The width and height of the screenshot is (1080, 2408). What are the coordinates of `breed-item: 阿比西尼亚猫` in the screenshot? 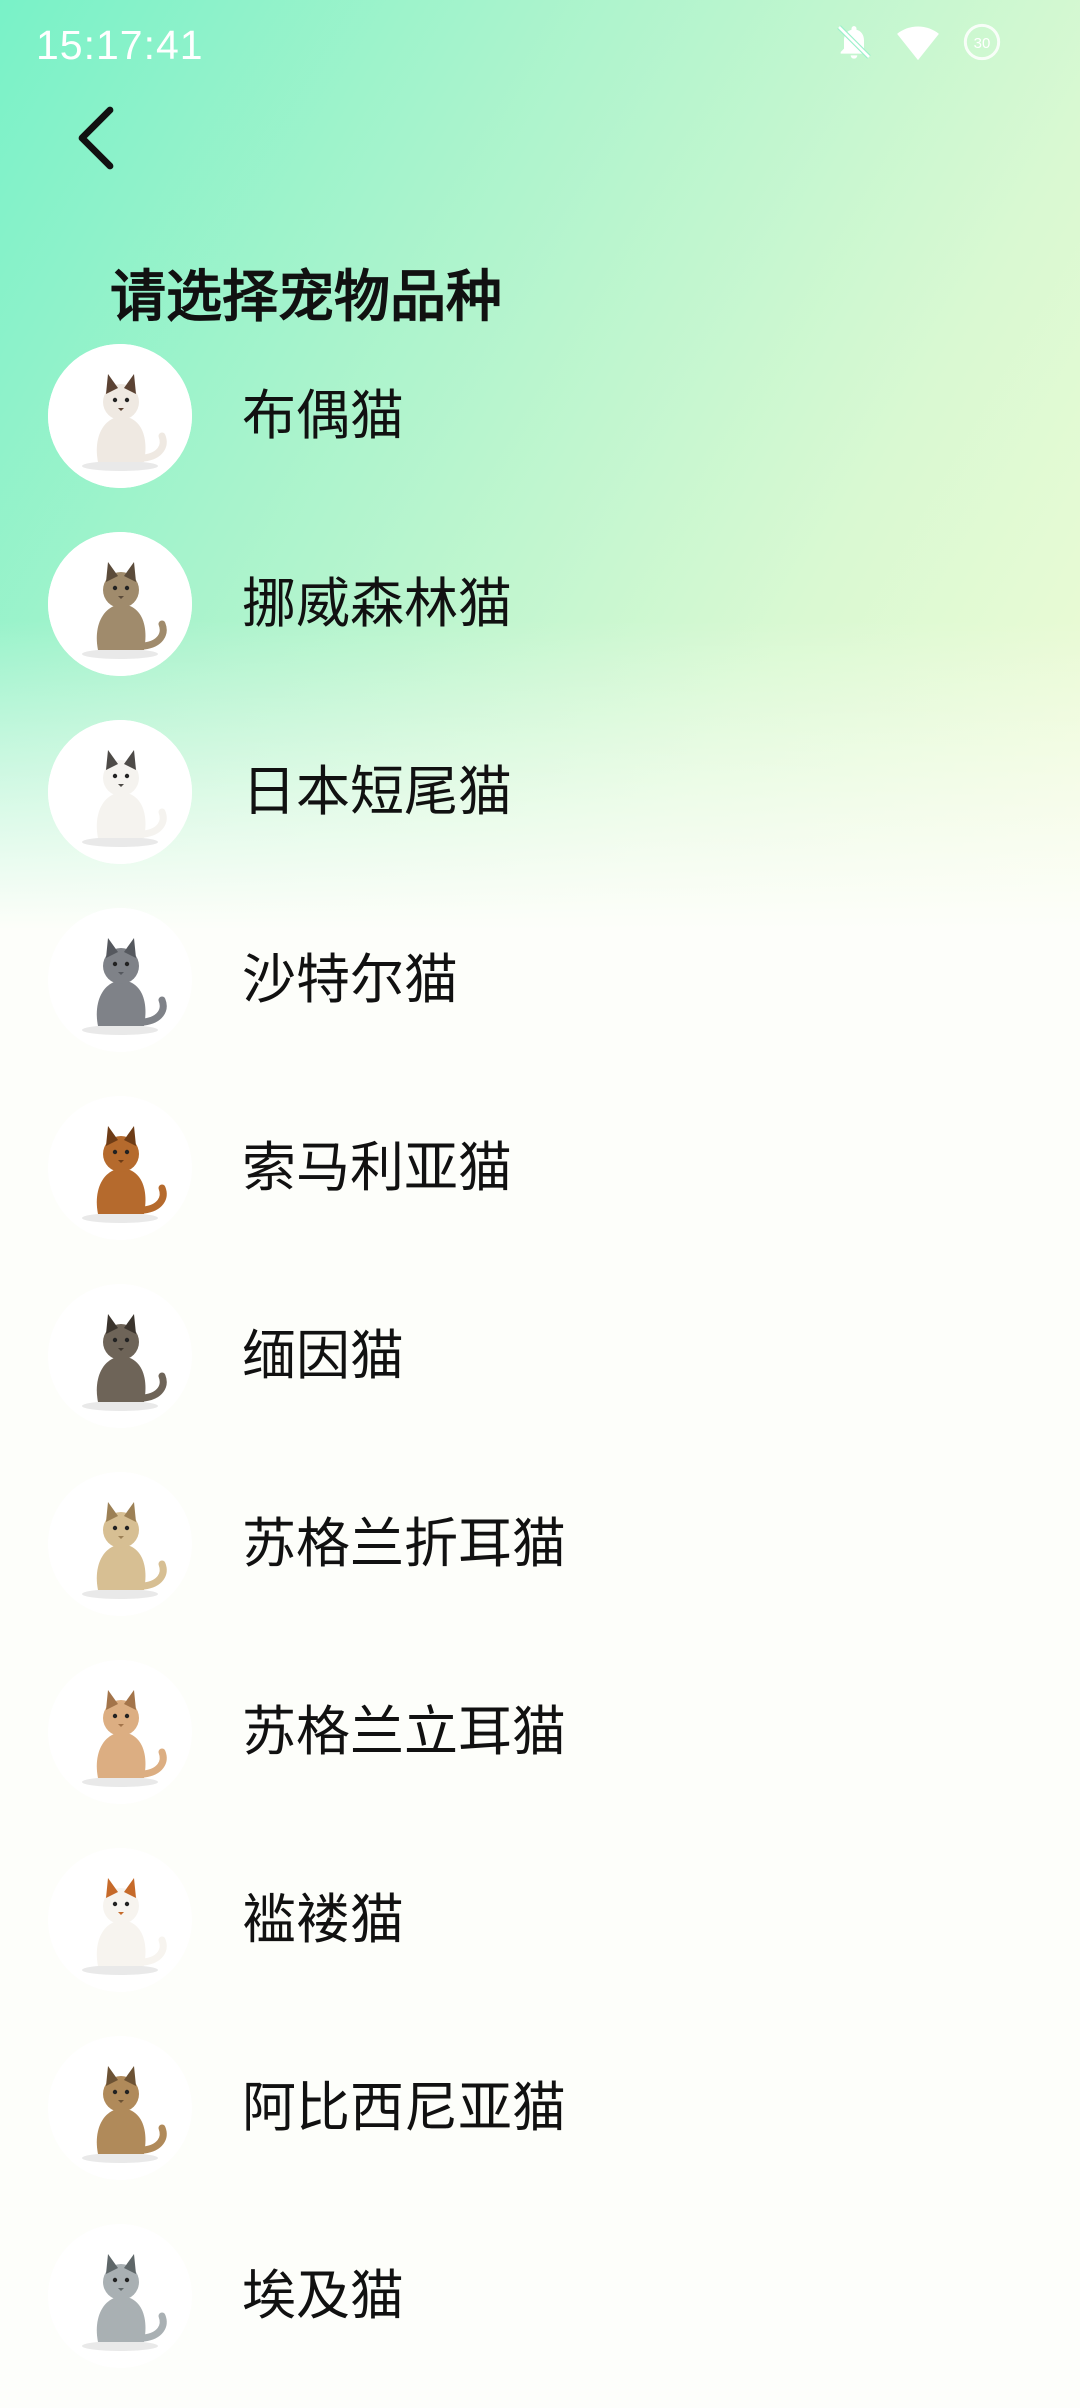 It's located at (540, 2126).